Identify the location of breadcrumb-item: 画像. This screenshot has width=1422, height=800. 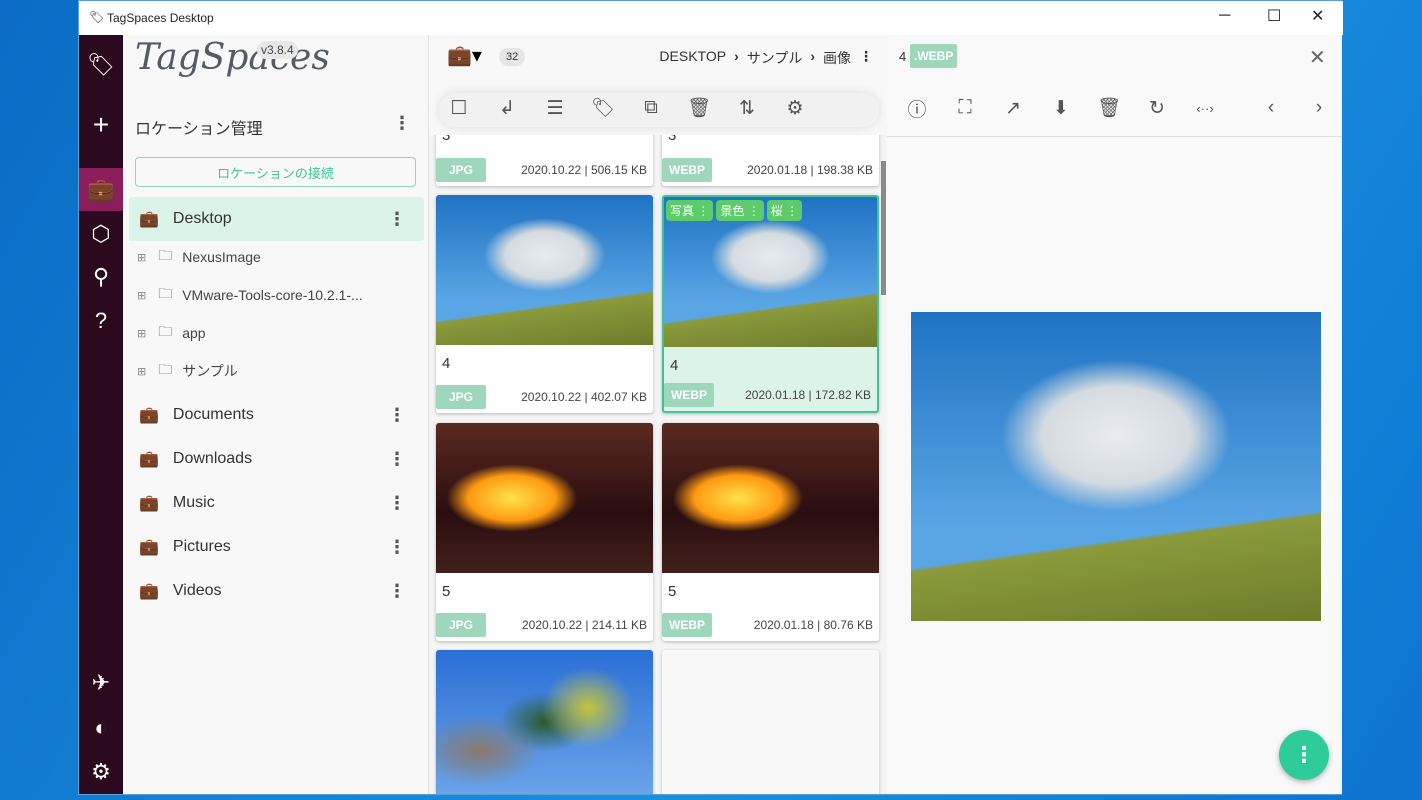
(837, 58).